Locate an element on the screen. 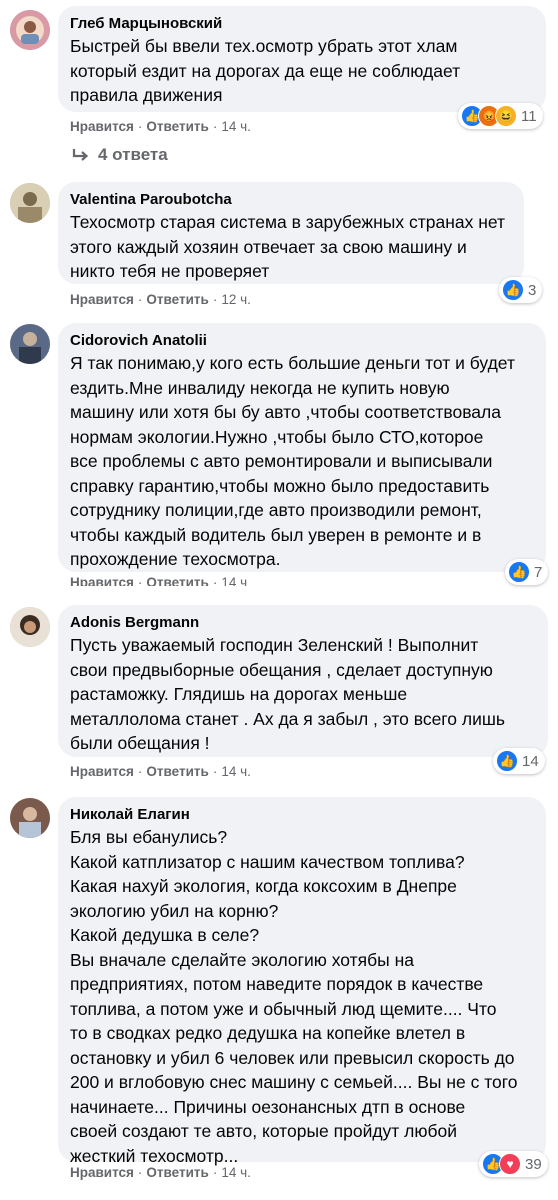  comment-actions: Нравится · Ответить · 14 ч is located at coordinates (158, 580).